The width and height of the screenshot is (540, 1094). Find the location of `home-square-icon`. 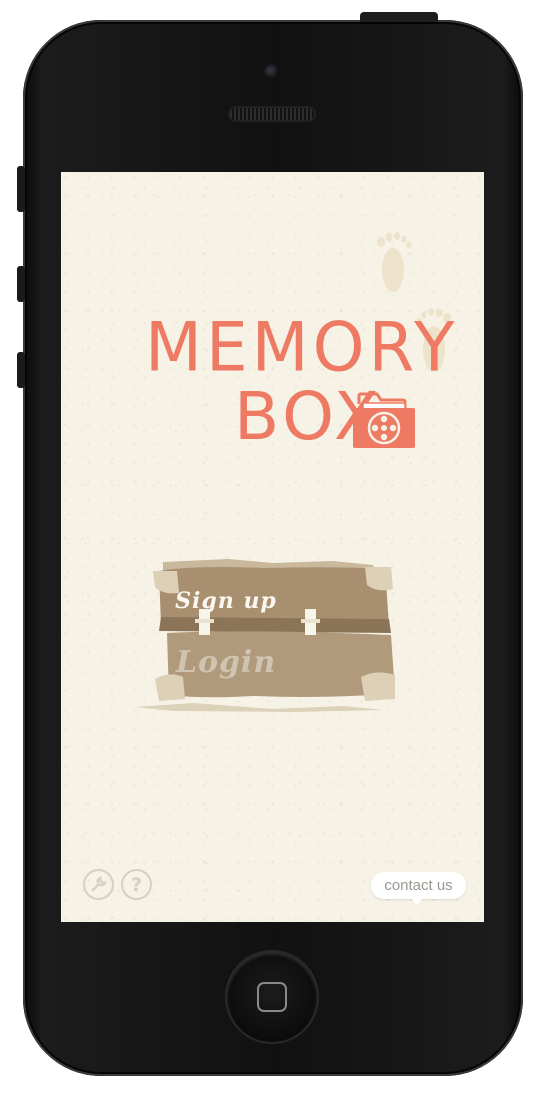

home-square-icon is located at coordinates (272, 997).